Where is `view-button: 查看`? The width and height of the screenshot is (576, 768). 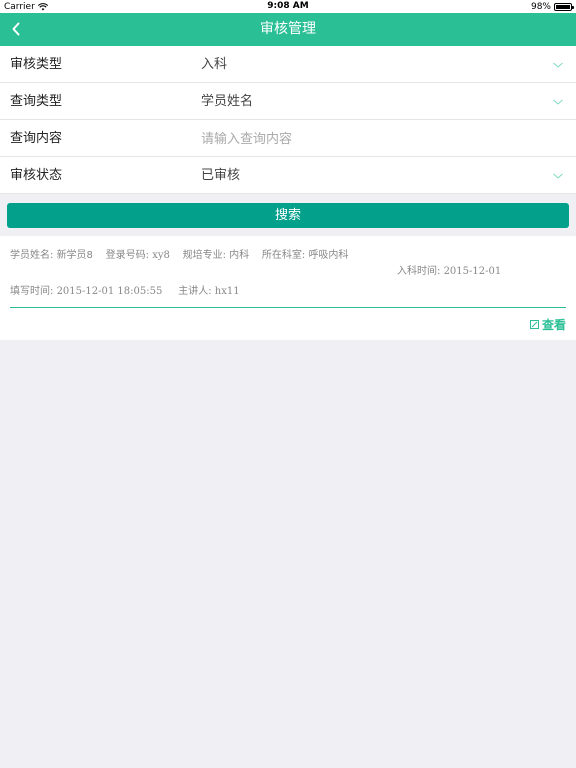 view-button: 查看 is located at coordinates (547, 324).